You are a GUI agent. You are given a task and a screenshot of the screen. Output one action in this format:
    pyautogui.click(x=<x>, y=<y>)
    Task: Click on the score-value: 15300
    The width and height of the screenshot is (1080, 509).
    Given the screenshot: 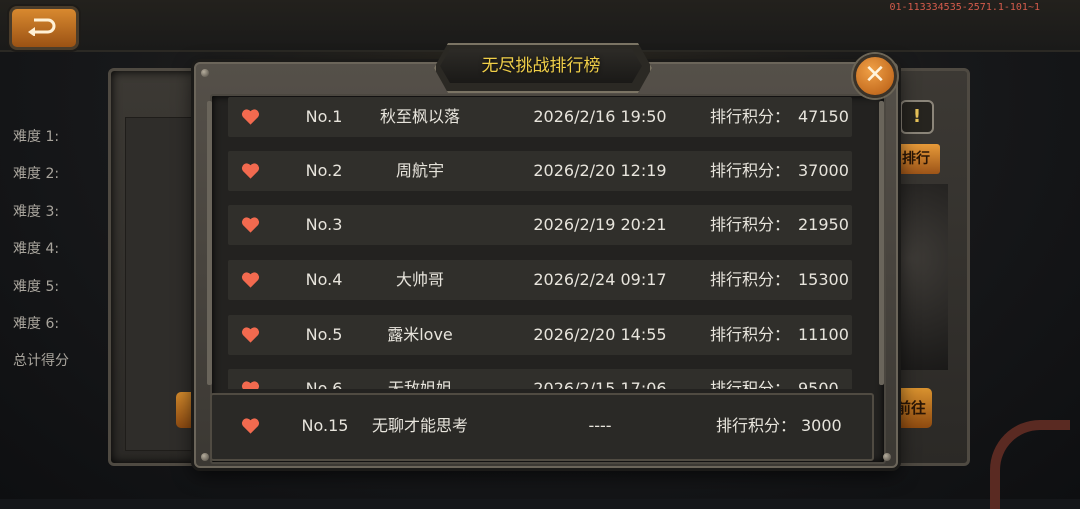 What is the action you would take?
    pyautogui.click(x=823, y=279)
    